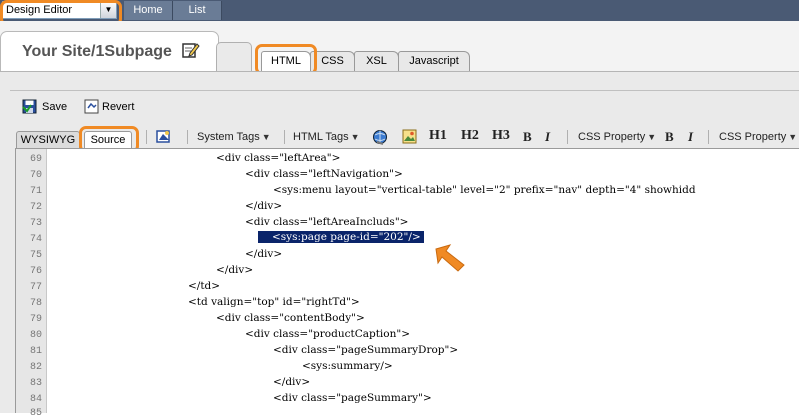  I want to click on code-line: <div class="leftAreaIncluds">, so click(327, 222).